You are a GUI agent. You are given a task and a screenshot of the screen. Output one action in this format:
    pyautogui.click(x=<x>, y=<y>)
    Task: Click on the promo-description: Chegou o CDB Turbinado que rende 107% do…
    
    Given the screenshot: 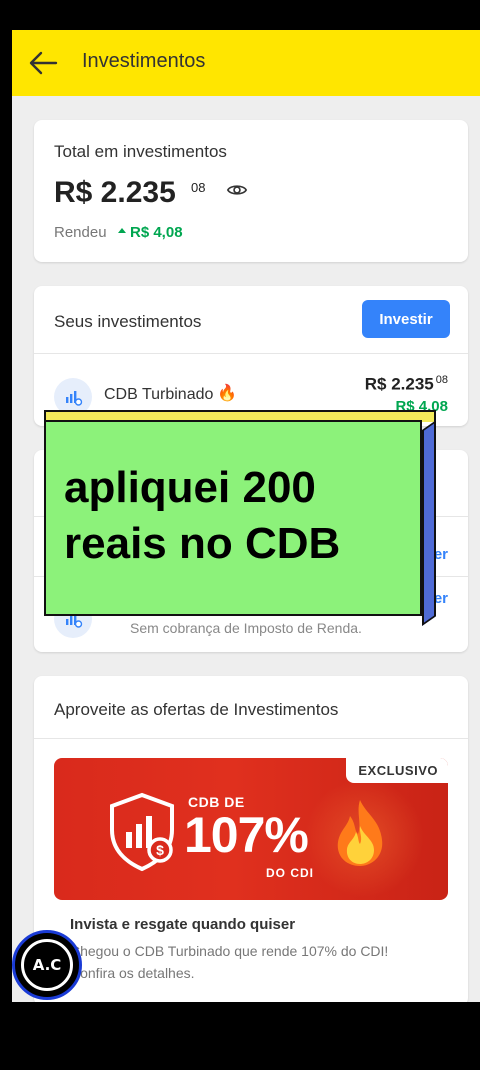 What is the action you would take?
    pyautogui.click(x=229, y=962)
    